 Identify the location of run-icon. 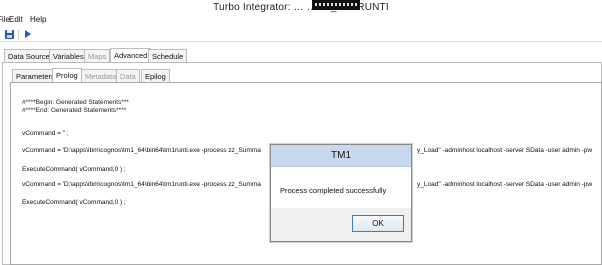
(27, 34).